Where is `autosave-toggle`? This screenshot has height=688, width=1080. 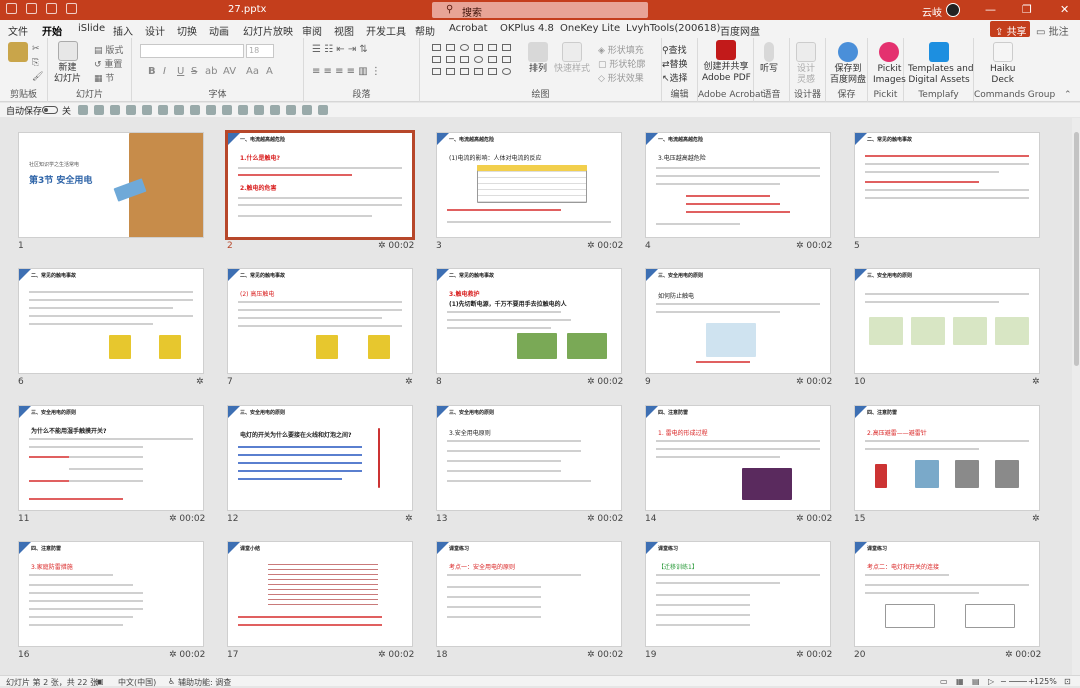
autosave-toggle is located at coordinates (50, 110).